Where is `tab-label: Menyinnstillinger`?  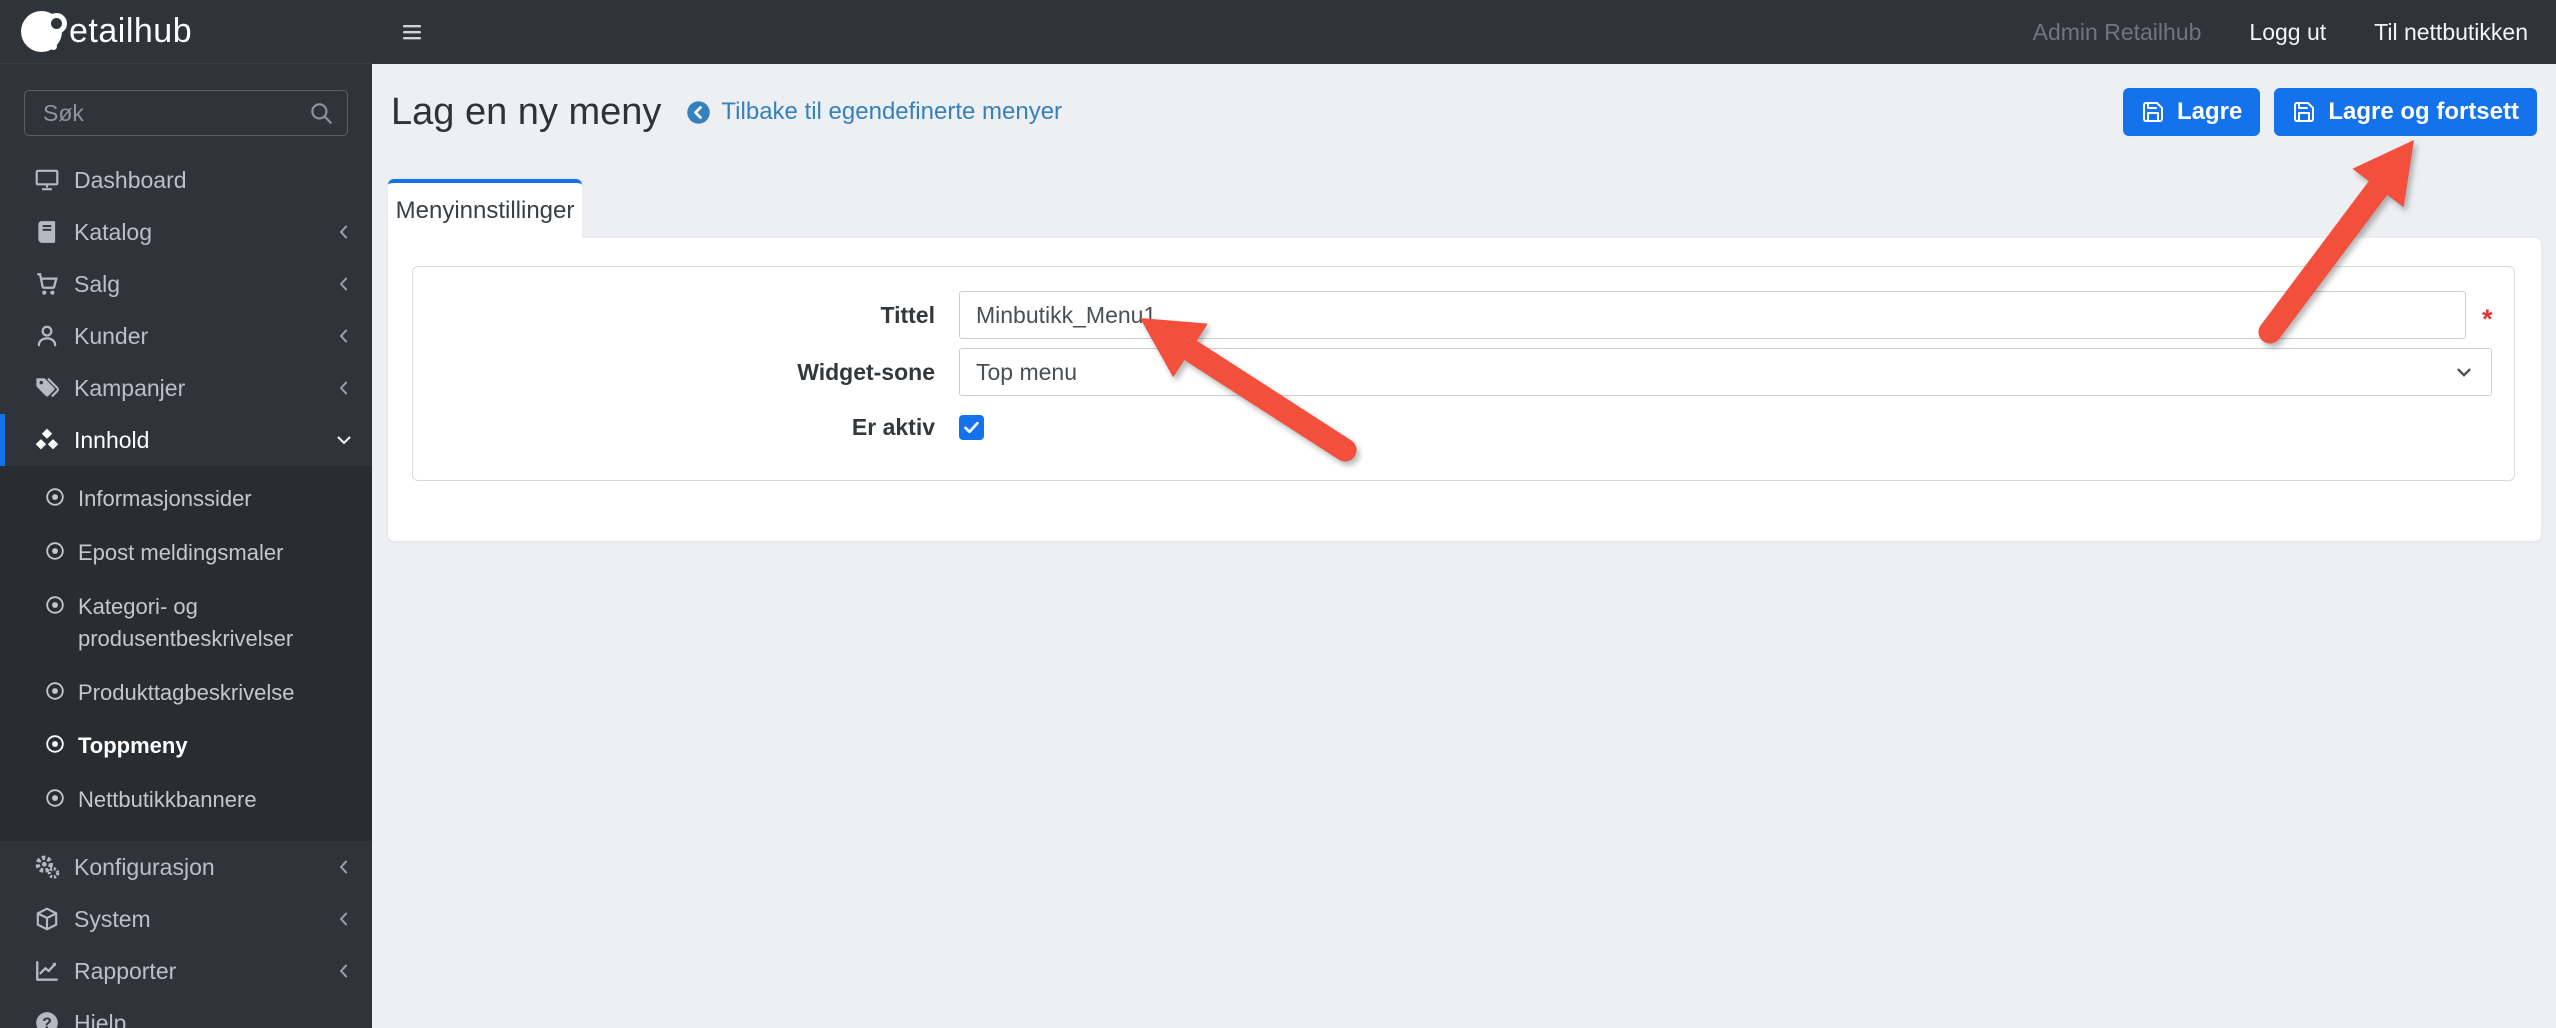 tab-label: Menyinnstillinger is located at coordinates (485, 210).